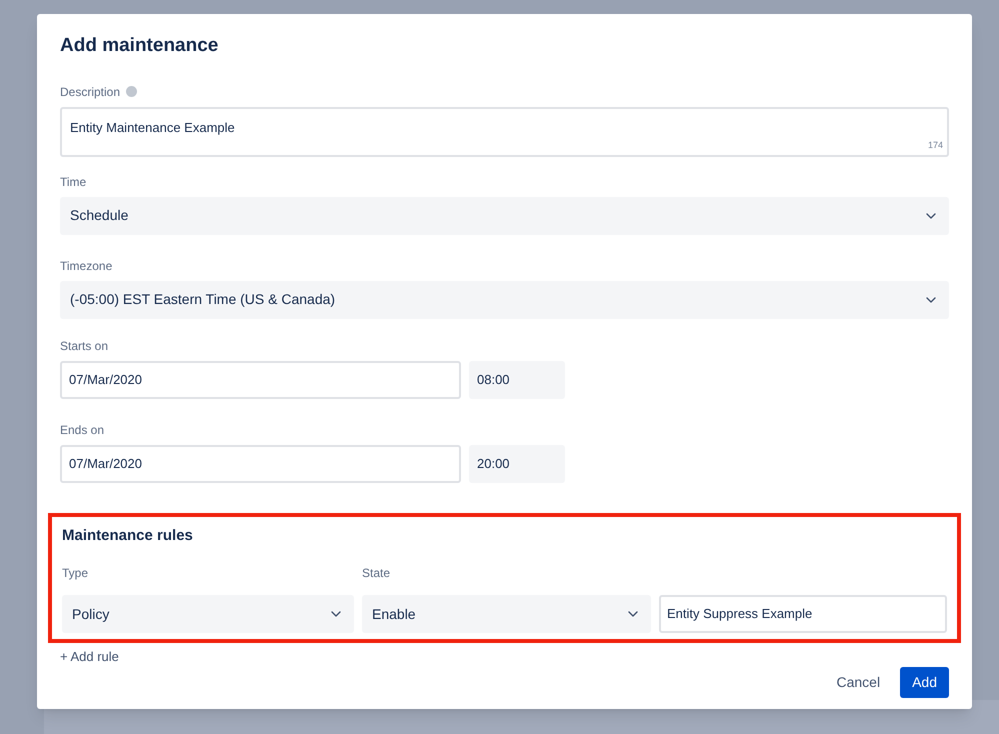 This screenshot has width=999, height=734. Describe the element at coordinates (208, 614) in the screenshot. I see `select-field: Policy` at that location.